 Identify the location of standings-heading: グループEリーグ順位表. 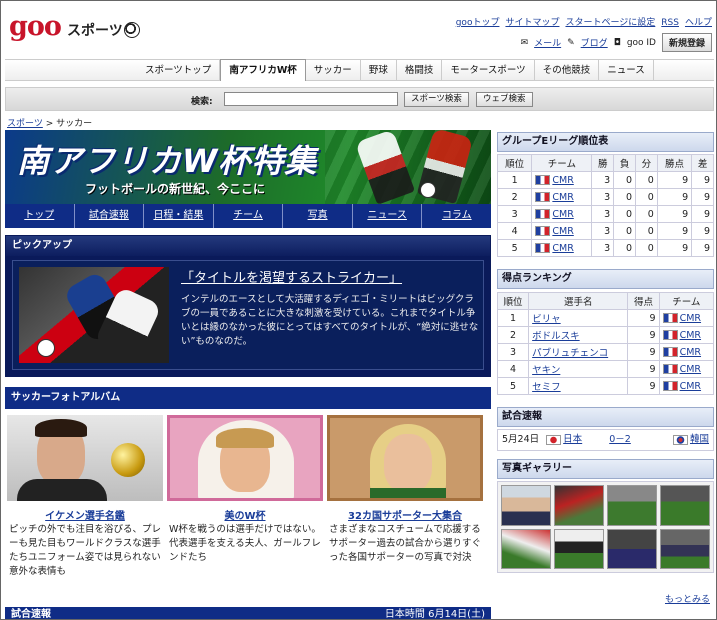
(605, 142).